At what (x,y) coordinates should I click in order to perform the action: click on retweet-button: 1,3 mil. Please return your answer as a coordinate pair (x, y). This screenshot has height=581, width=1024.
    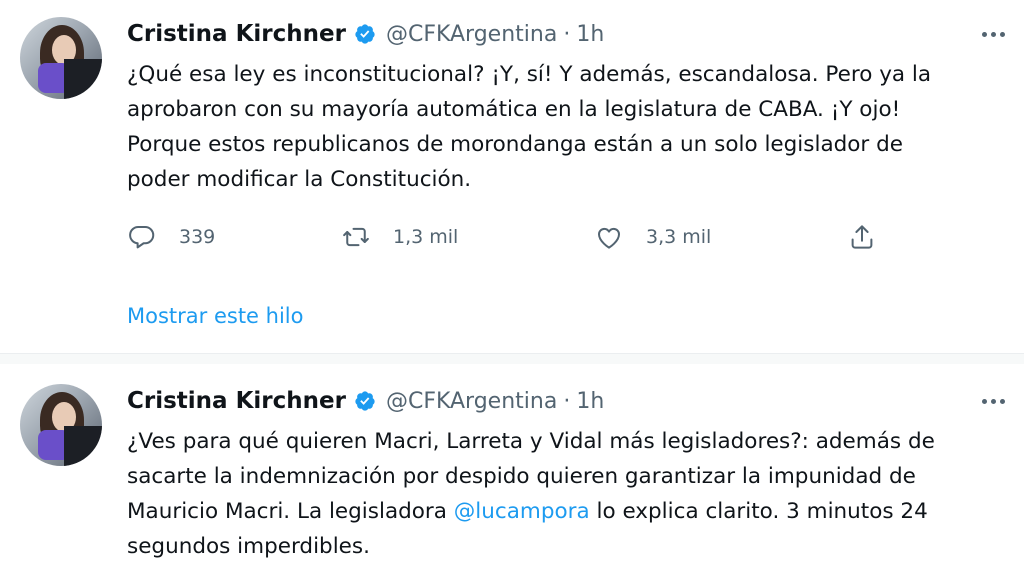
    Looking at the image, I should click on (399, 237).